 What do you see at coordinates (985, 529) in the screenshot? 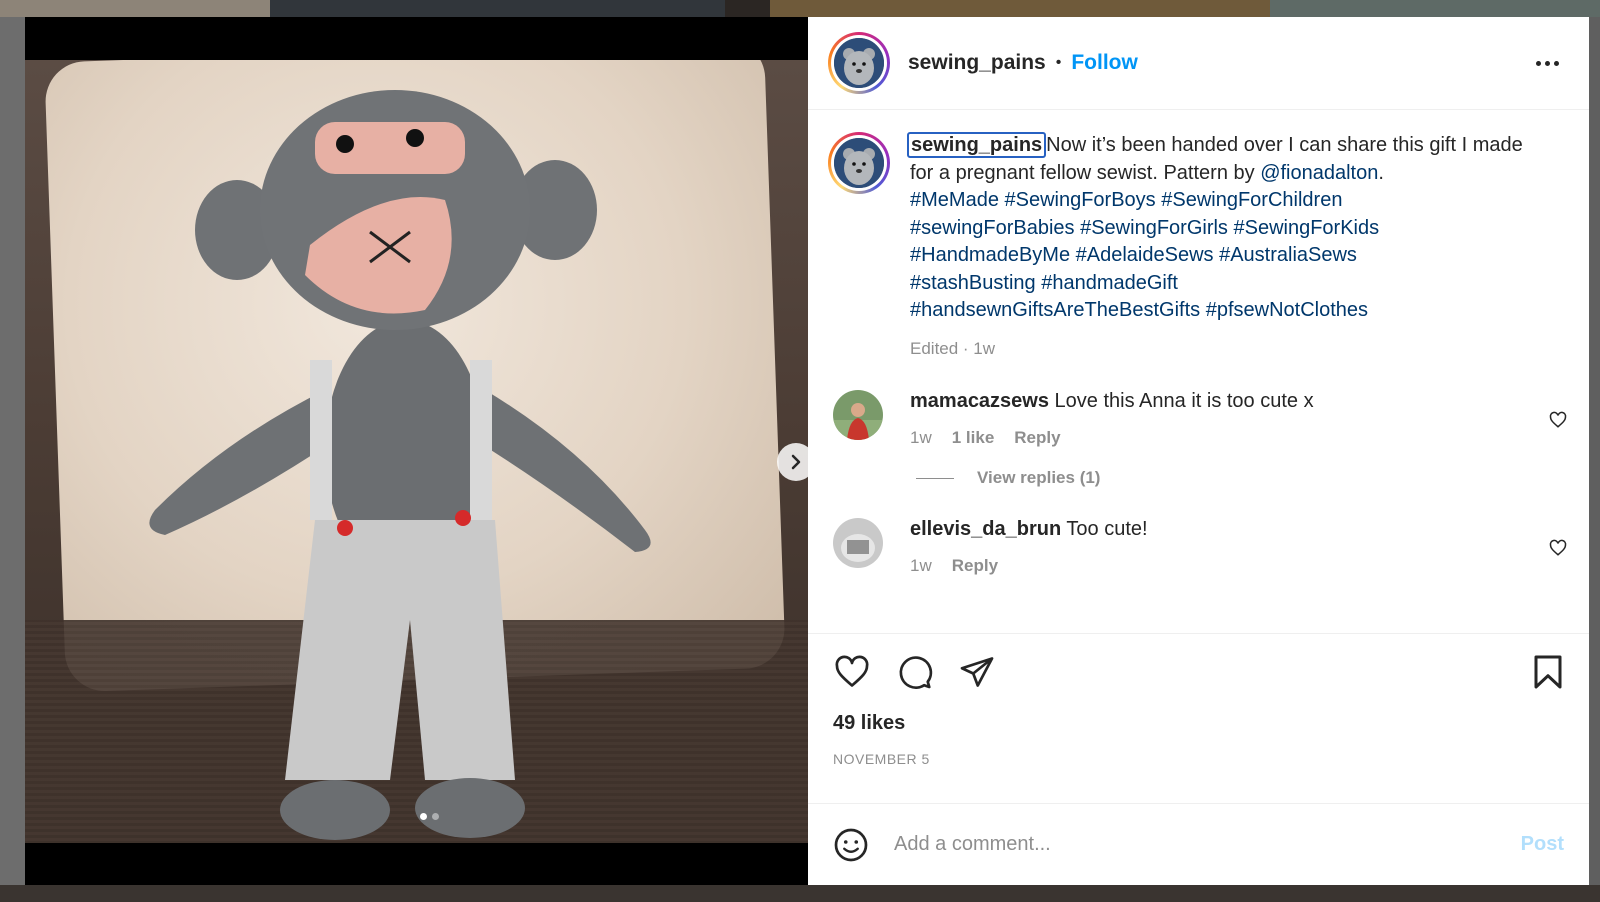
I see `comment-username: ellevis_da_brun` at bounding box center [985, 529].